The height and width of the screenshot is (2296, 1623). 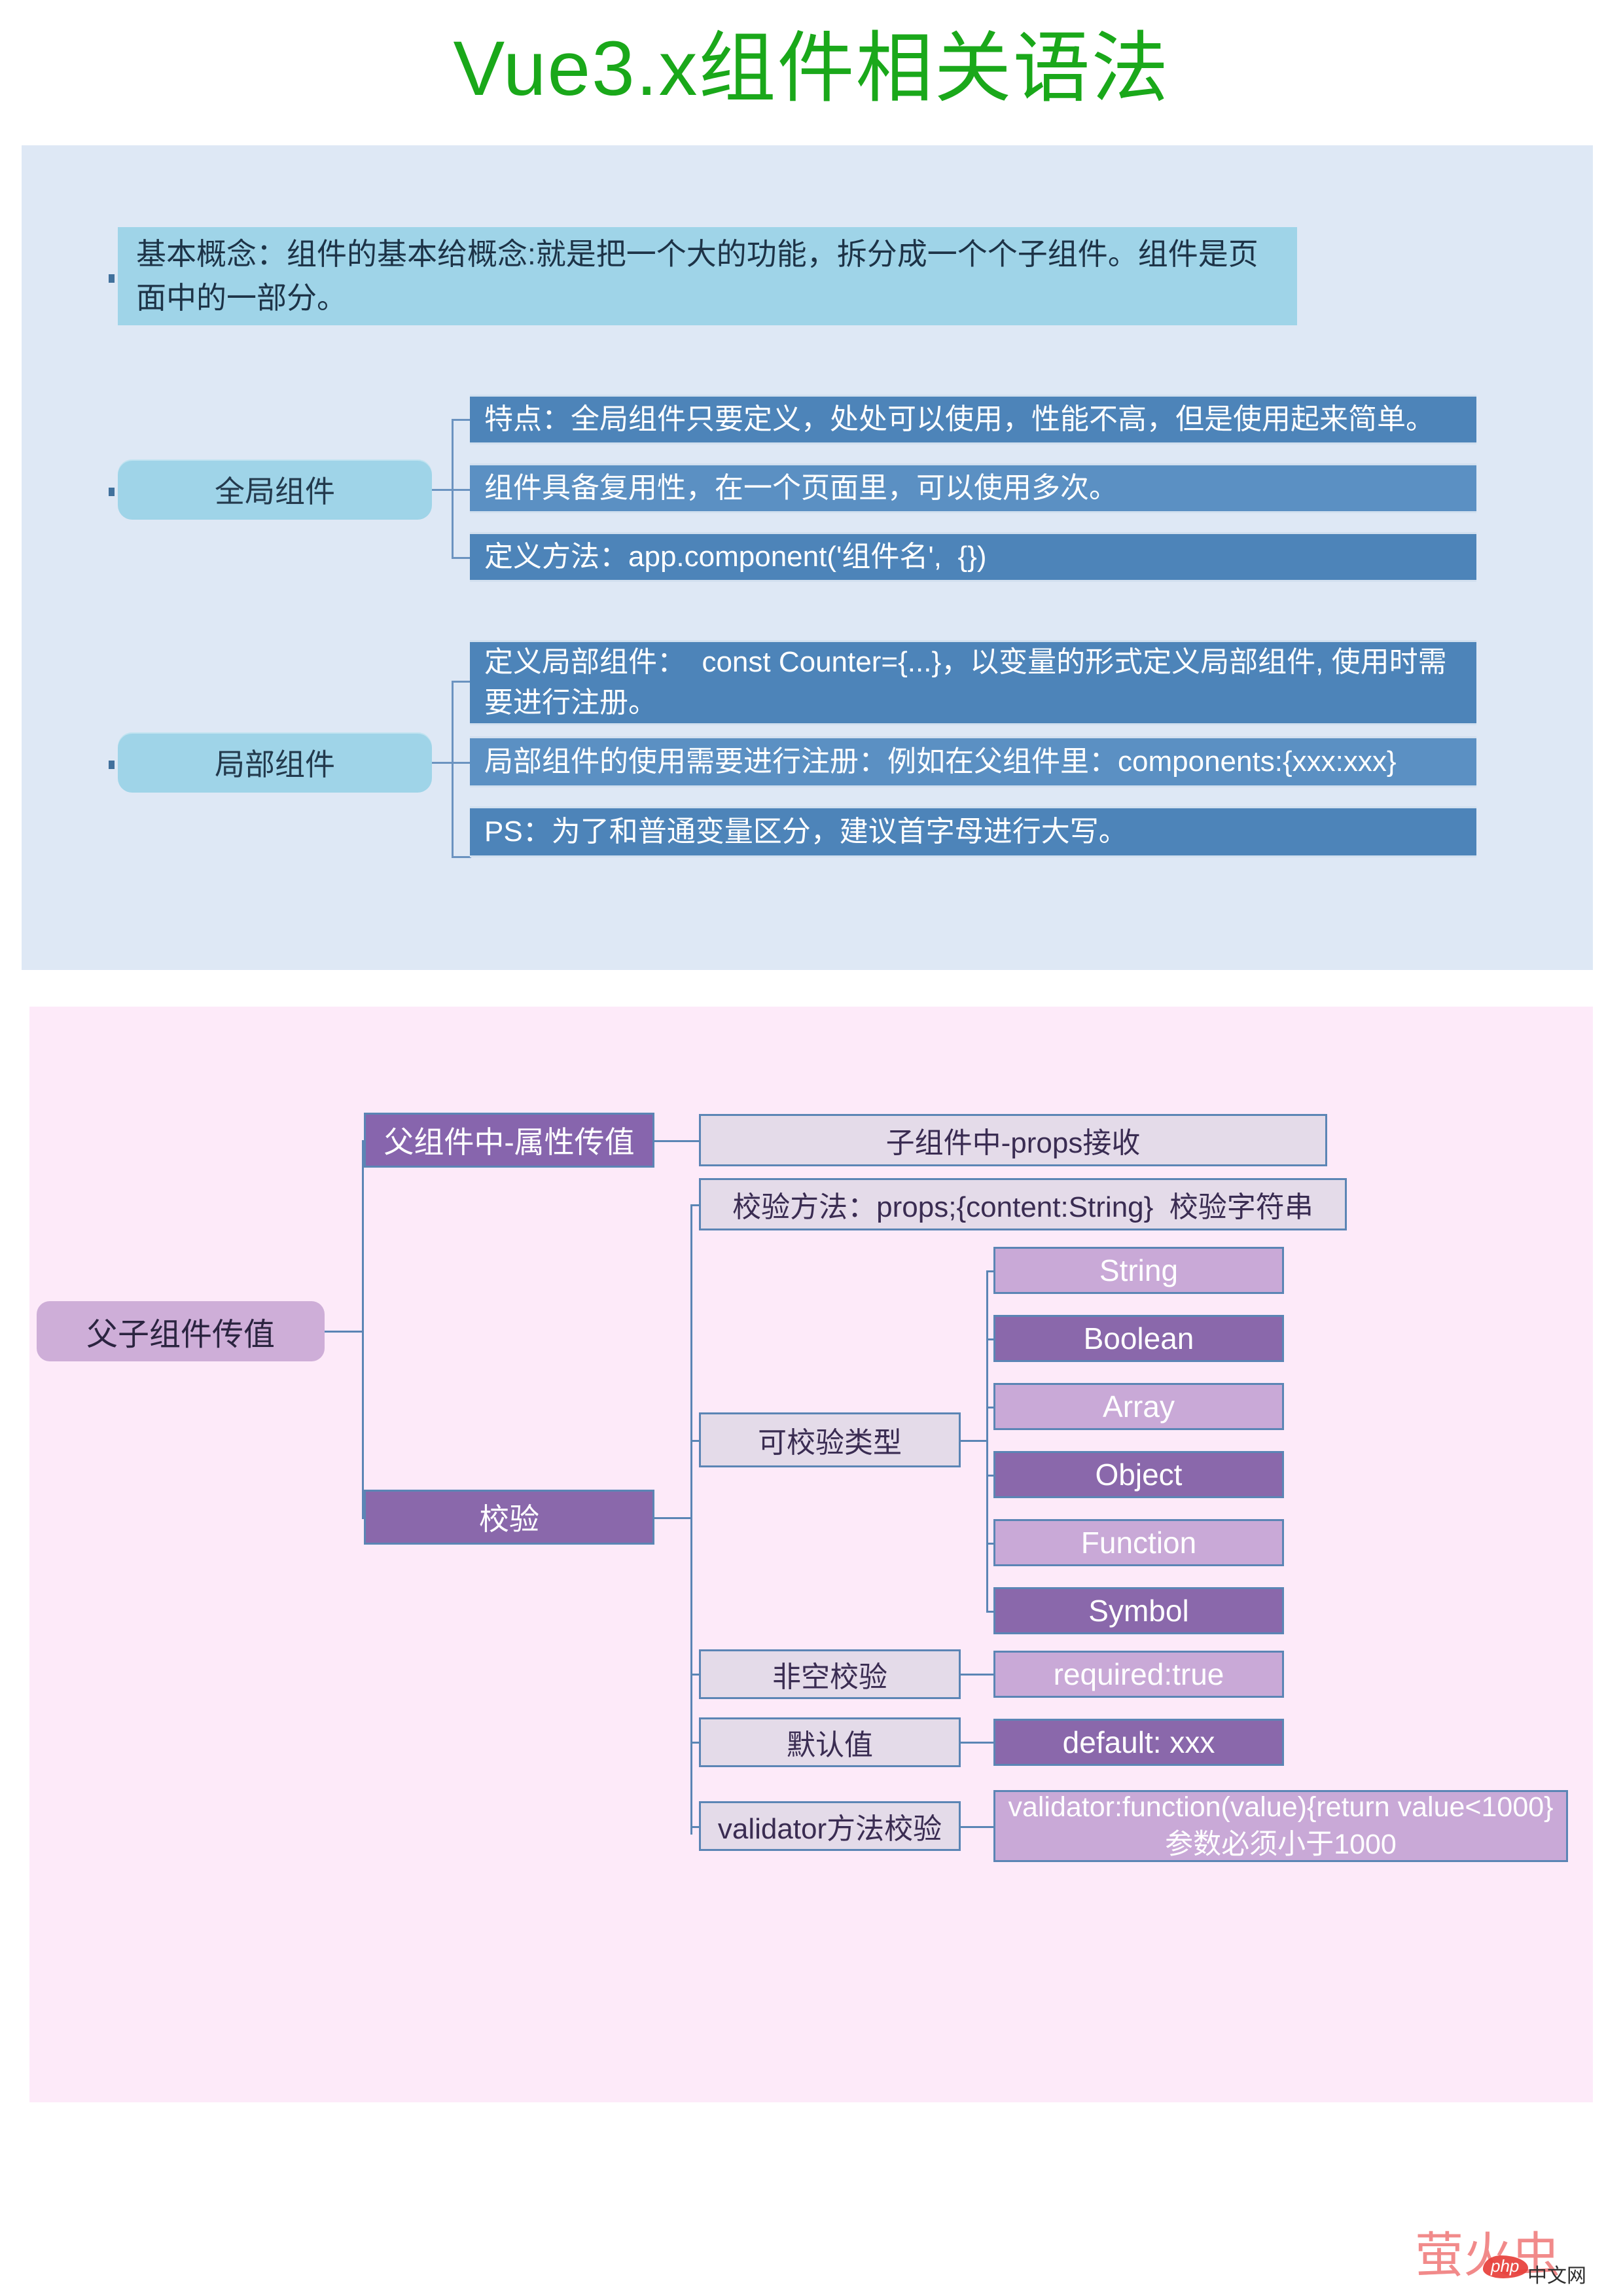 I want to click on node-validator-method-label: validator方法校验, so click(x=830, y=1826).